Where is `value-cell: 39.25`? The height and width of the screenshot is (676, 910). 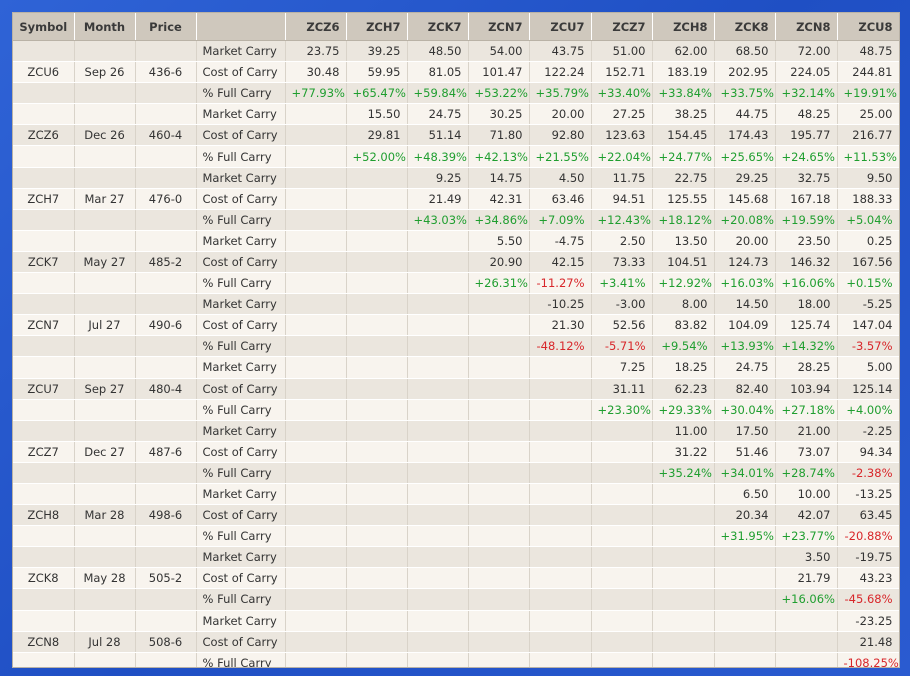
value-cell: 39.25 is located at coordinates (377, 51).